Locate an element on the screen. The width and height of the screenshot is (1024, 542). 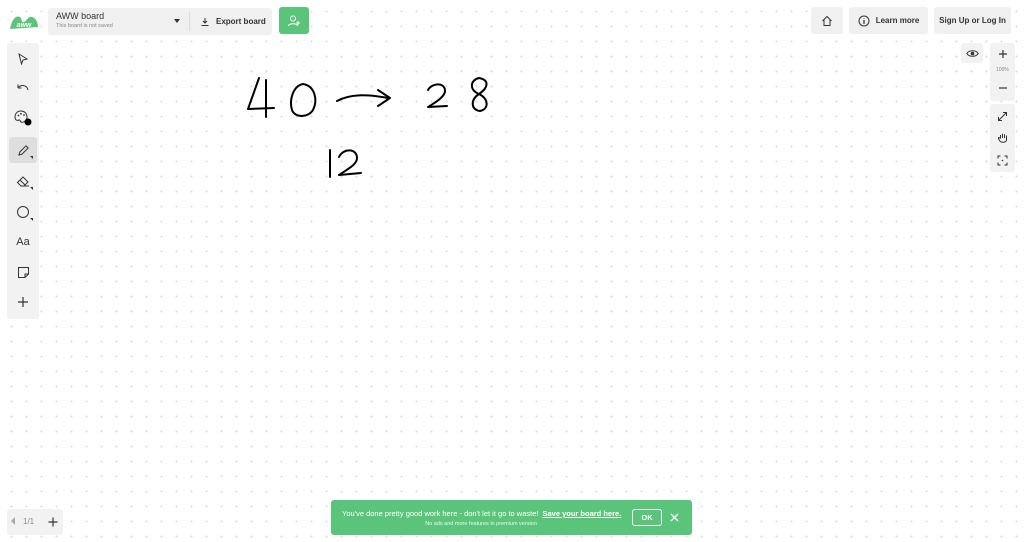
pencil-icon is located at coordinates (23, 150).